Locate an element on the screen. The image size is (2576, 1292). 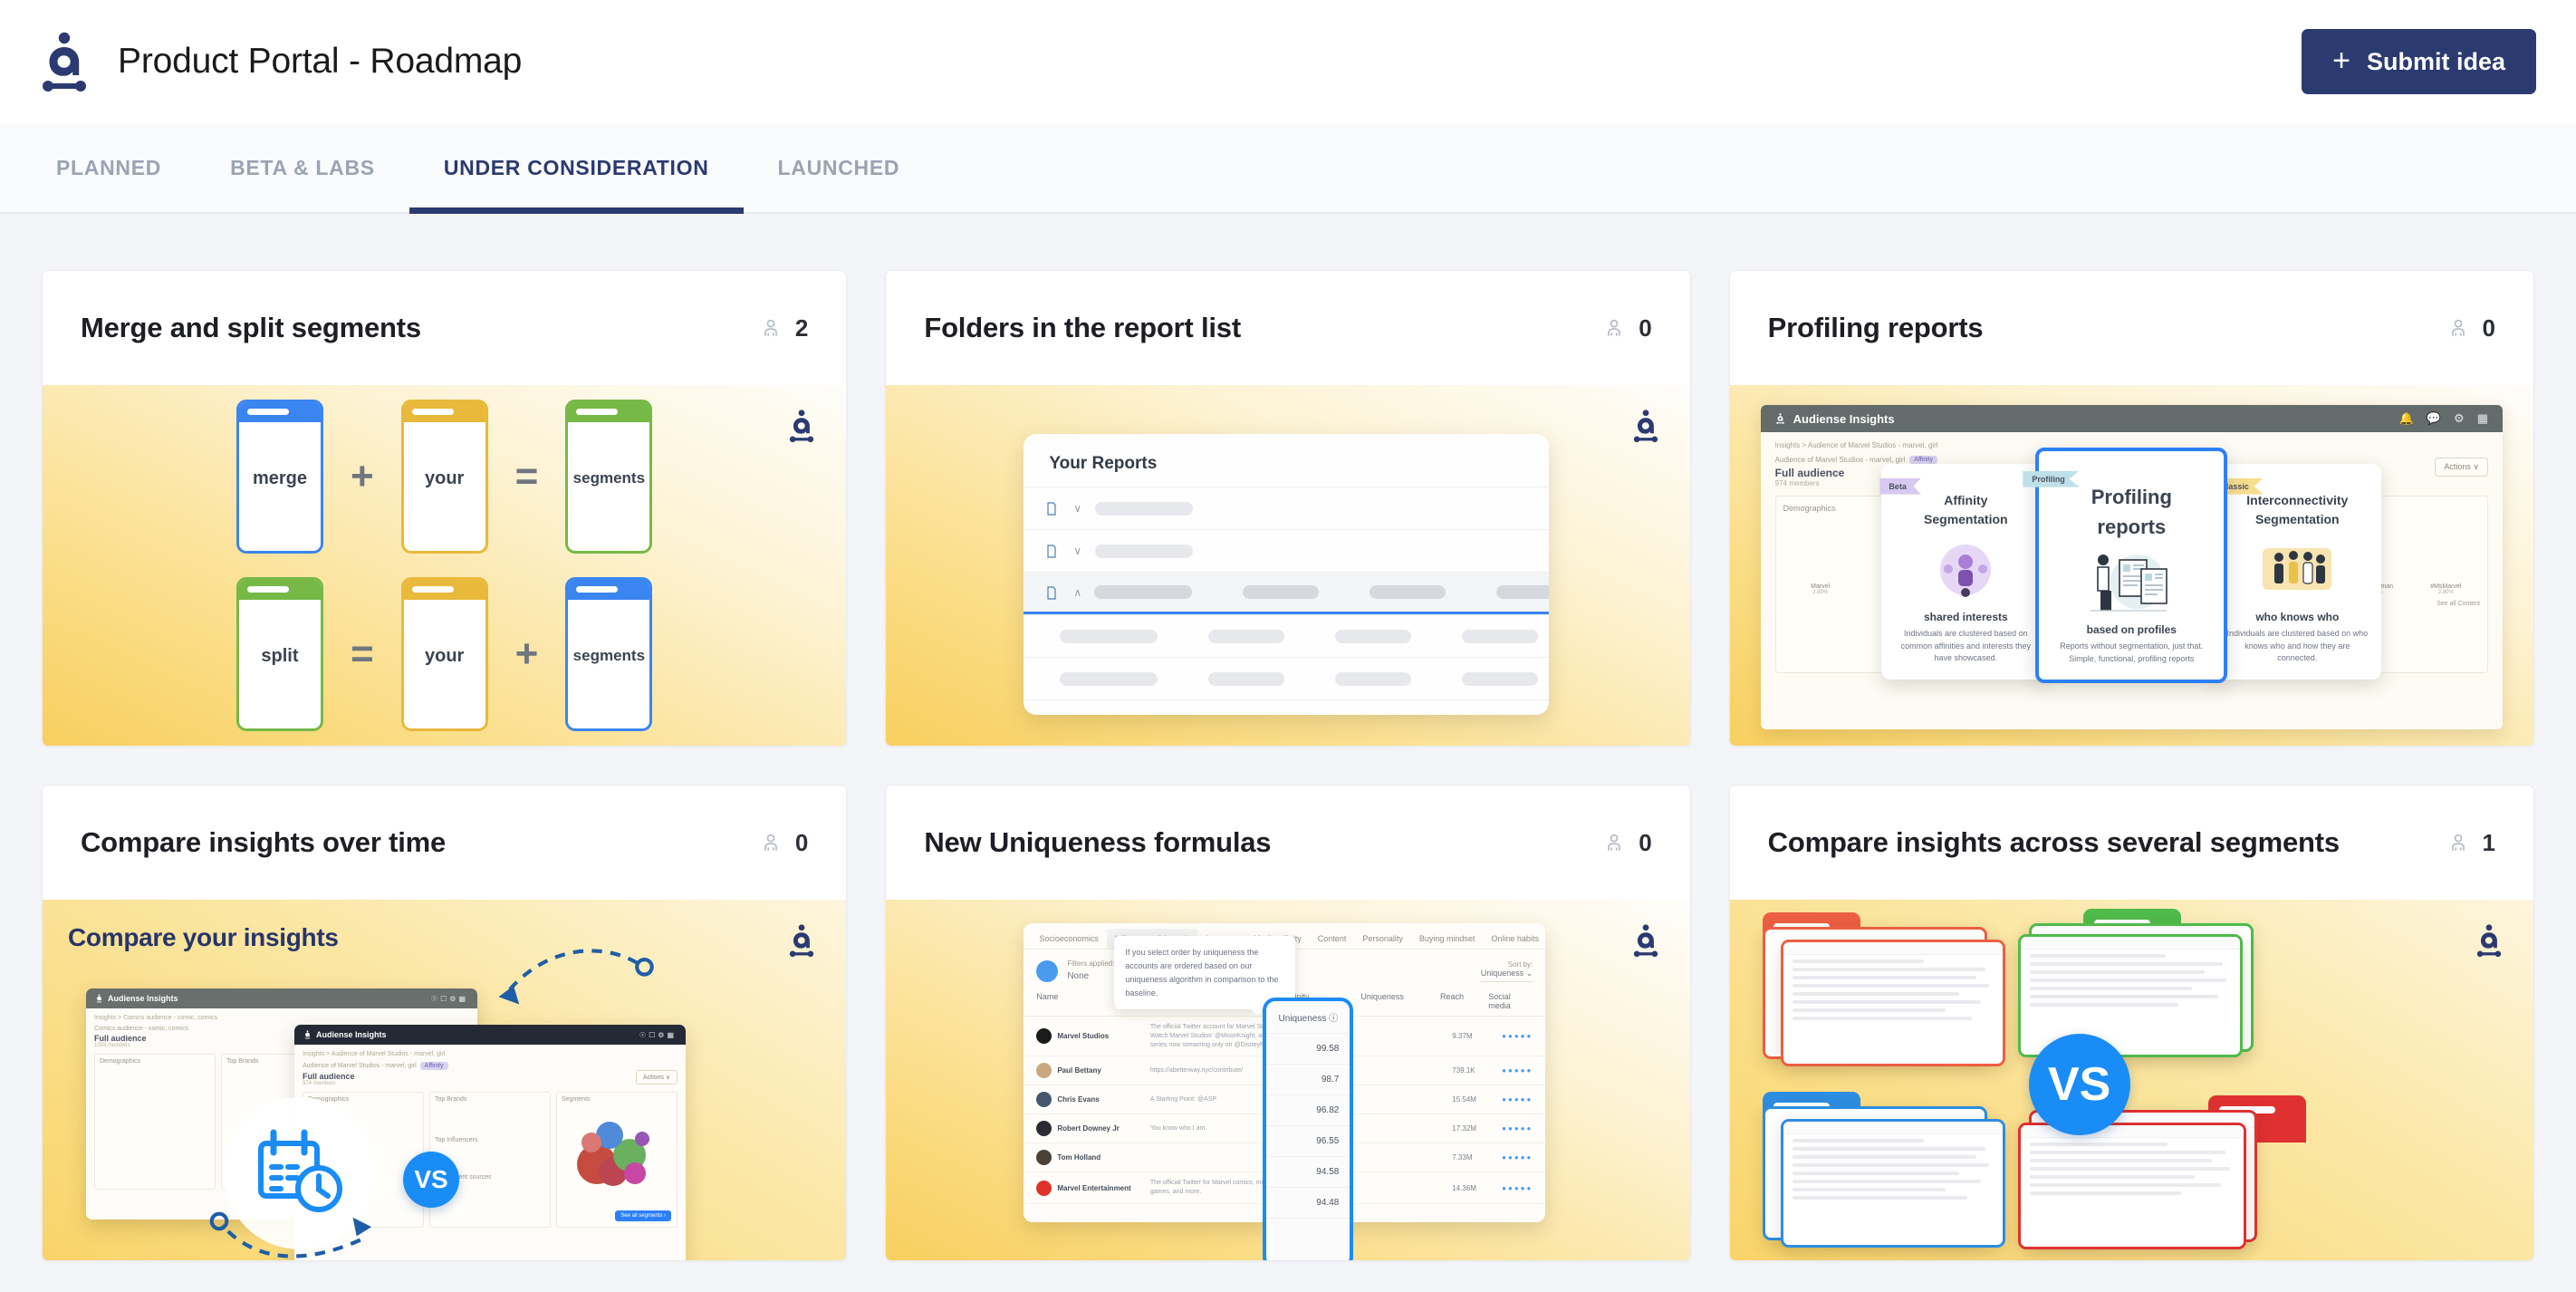
ribbon-badge: Beta is located at coordinates (1900, 486).